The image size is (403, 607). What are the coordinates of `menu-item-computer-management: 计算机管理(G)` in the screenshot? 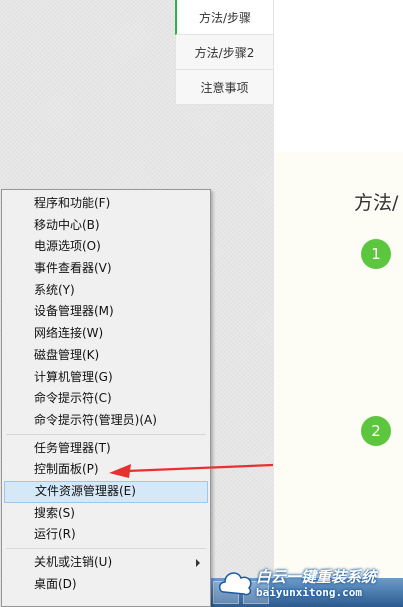 It's located at (106, 378).